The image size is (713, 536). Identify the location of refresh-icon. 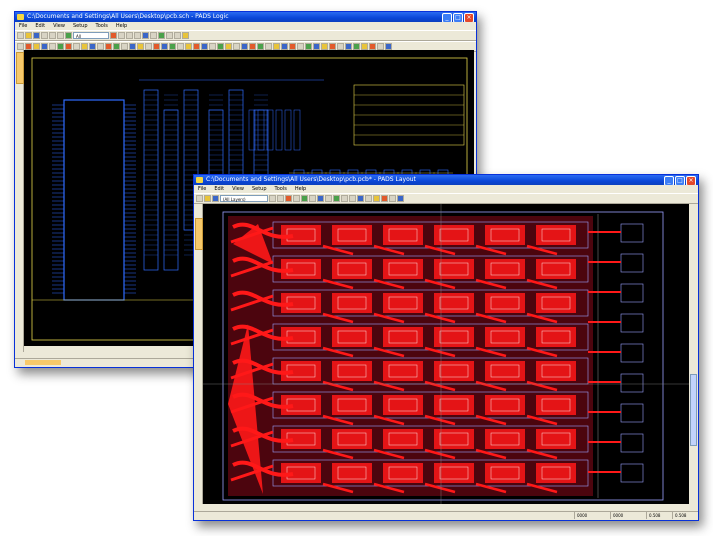
(145, 35).